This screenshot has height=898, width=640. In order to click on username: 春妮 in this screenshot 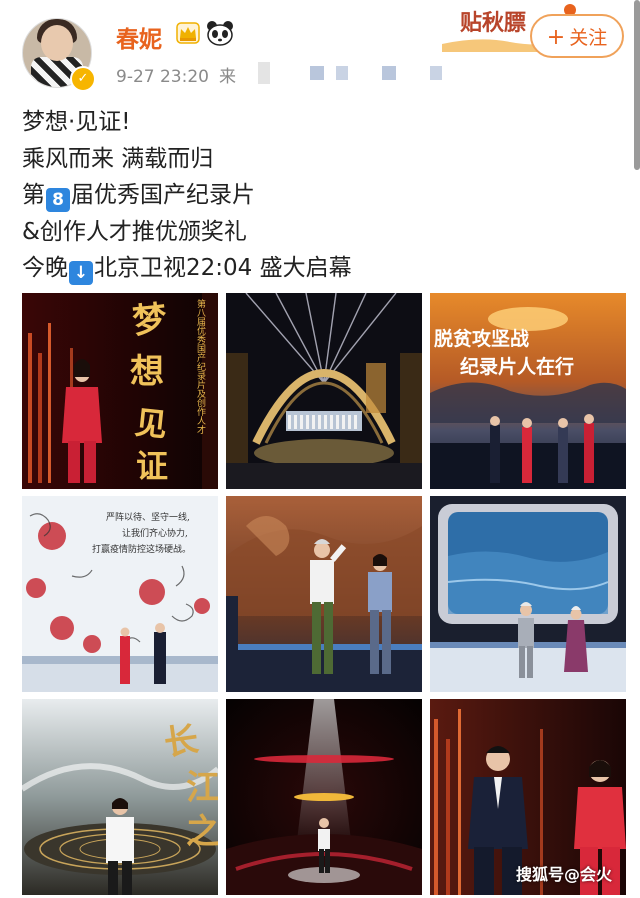, I will do `click(139, 37)`.